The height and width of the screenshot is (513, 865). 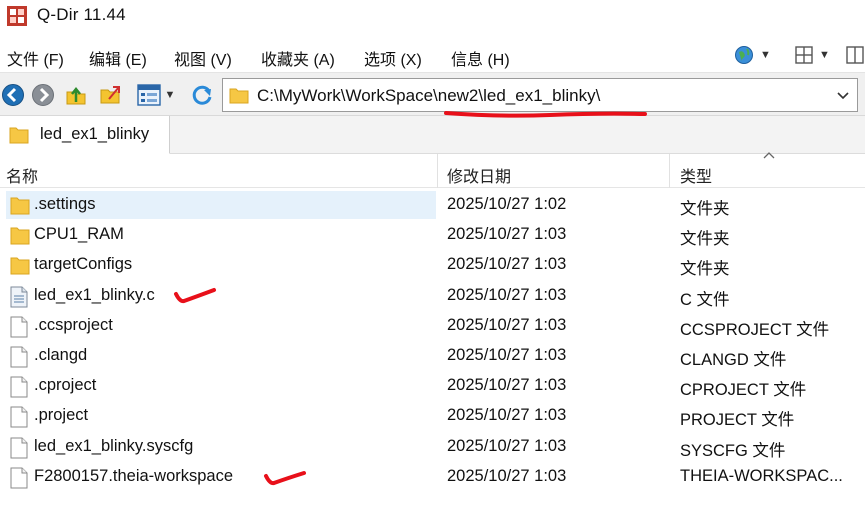 What do you see at coordinates (65, 204) in the screenshot?
I see `file-name: .settings` at bounding box center [65, 204].